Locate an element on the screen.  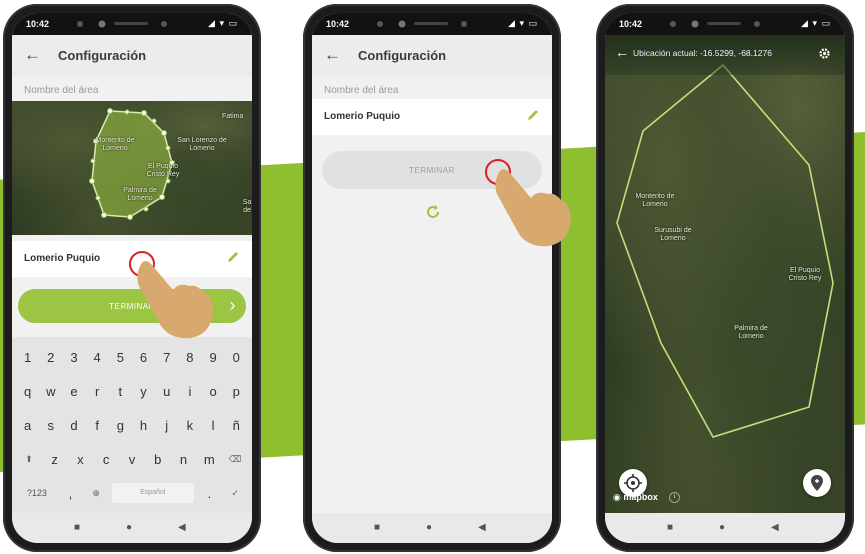
key: 4 is located at coordinates (97, 357).